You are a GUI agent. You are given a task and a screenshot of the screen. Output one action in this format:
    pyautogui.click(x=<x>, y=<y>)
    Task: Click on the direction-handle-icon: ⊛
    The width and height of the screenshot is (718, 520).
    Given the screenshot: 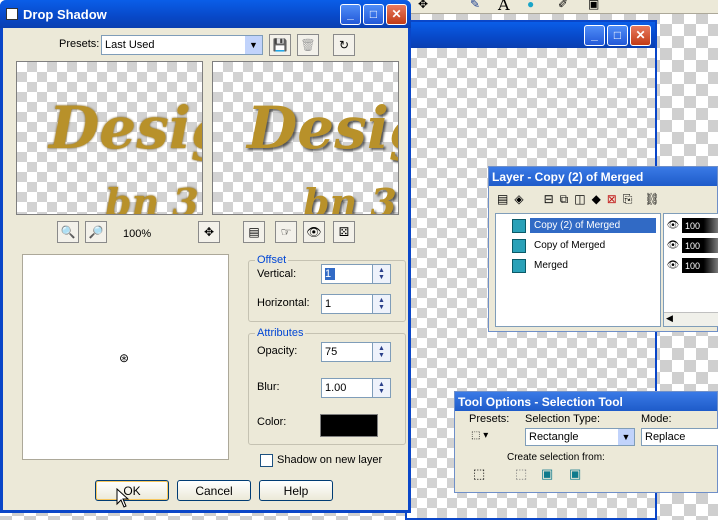 What is the action you would take?
    pyautogui.click(x=124, y=358)
    